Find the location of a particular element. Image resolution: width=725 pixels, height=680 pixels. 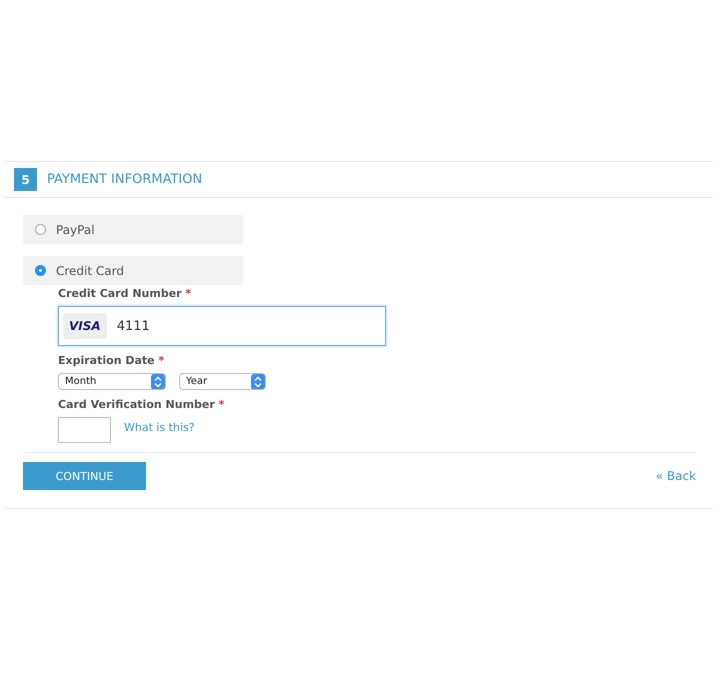

field-label: Card Verification Number * is located at coordinates (142, 404).